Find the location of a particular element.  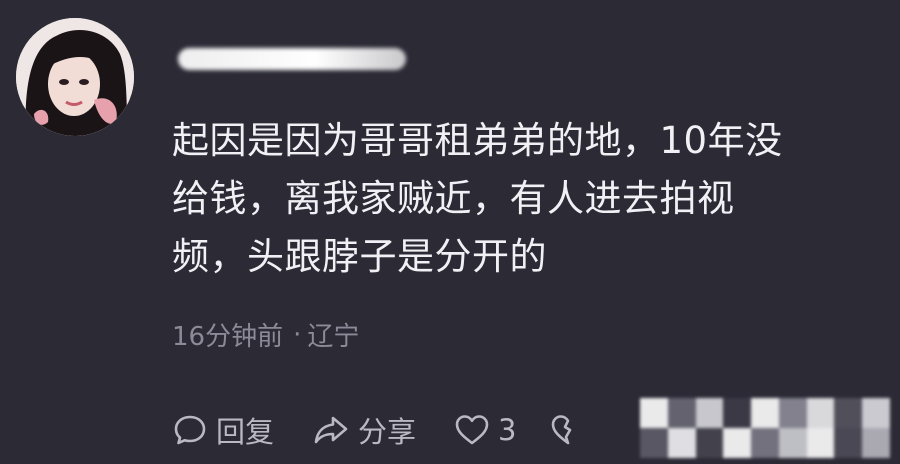

dislike-button is located at coordinates (568, 430).